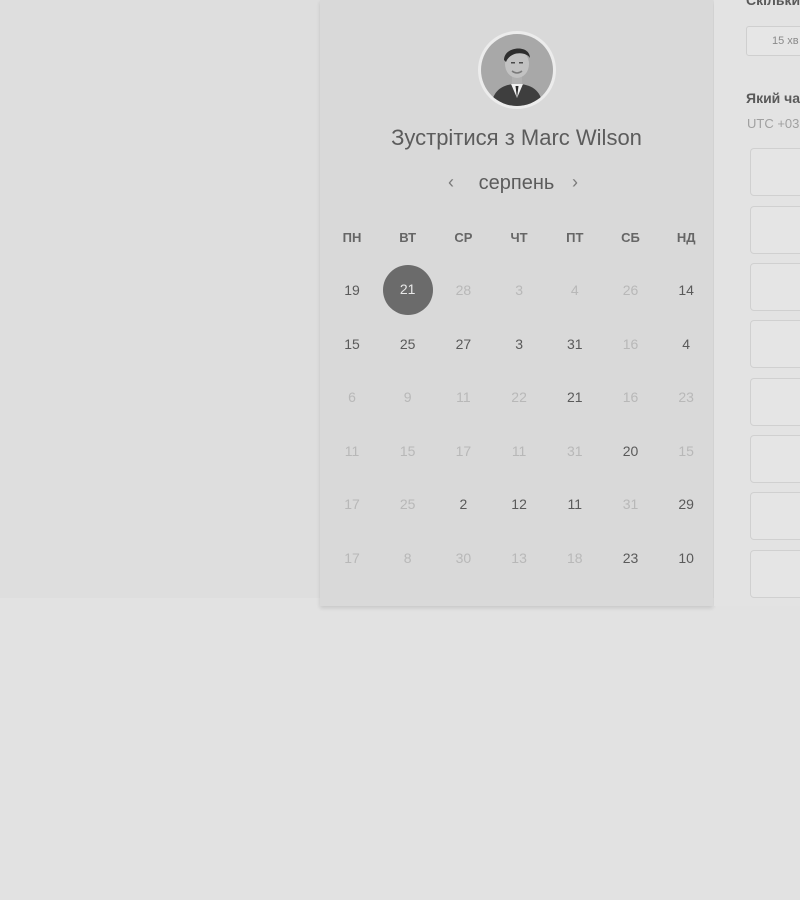 The image size is (800, 900). I want to click on month-label: серпень, so click(516, 183).